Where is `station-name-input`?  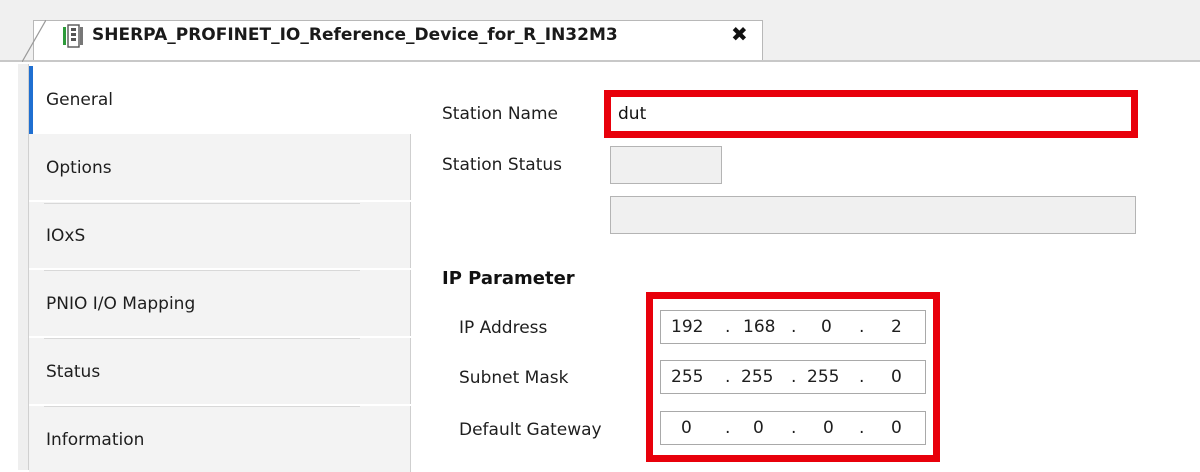 station-name-input is located at coordinates (873, 114).